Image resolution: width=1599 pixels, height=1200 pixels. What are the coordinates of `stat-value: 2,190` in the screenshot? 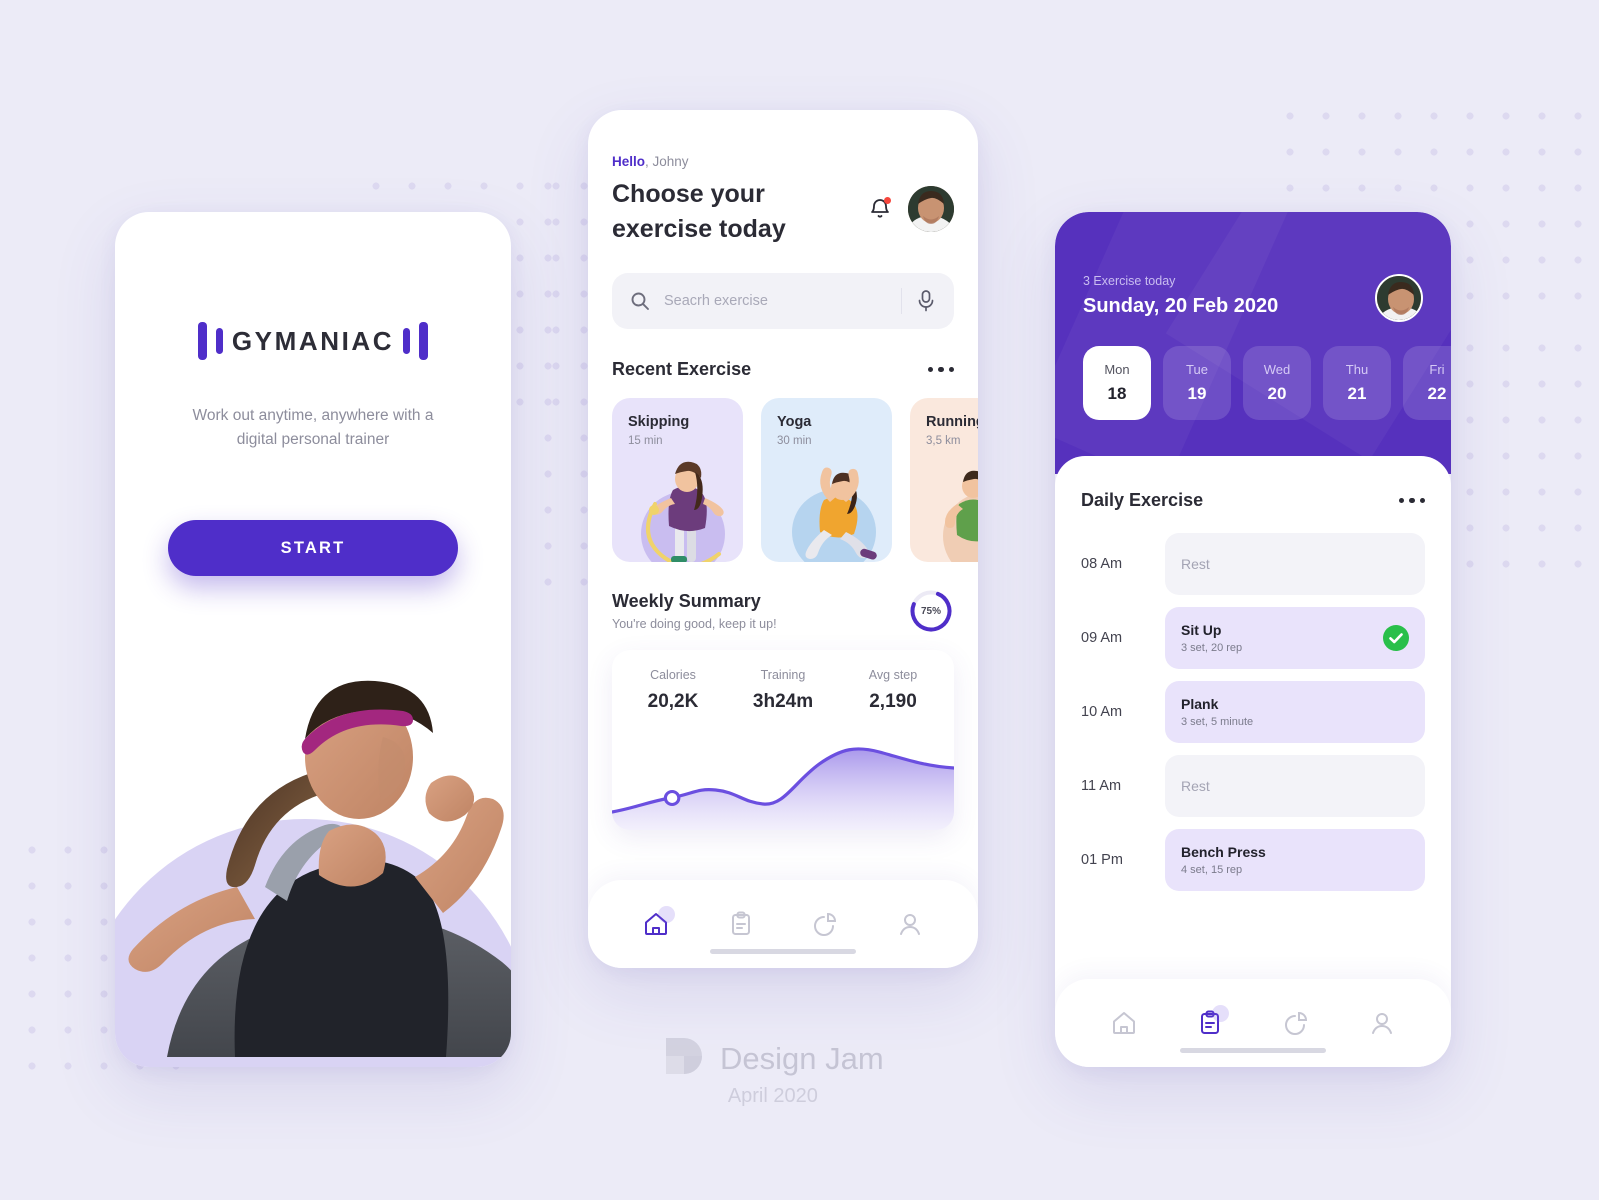 It's located at (893, 701).